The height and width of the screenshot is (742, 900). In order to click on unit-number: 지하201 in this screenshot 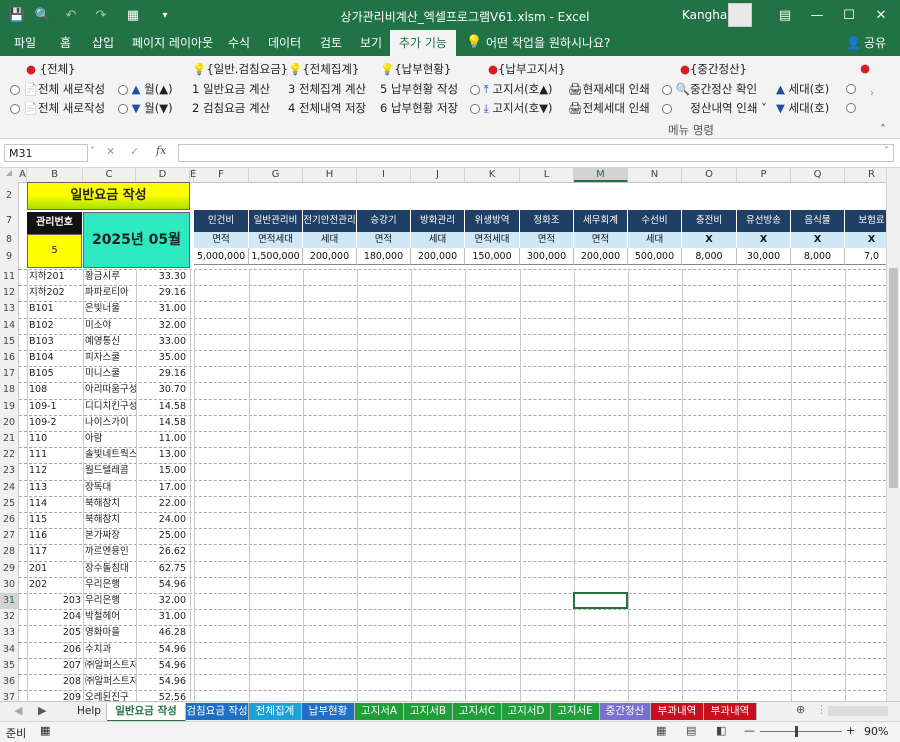, I will do `click(55, 277)`.